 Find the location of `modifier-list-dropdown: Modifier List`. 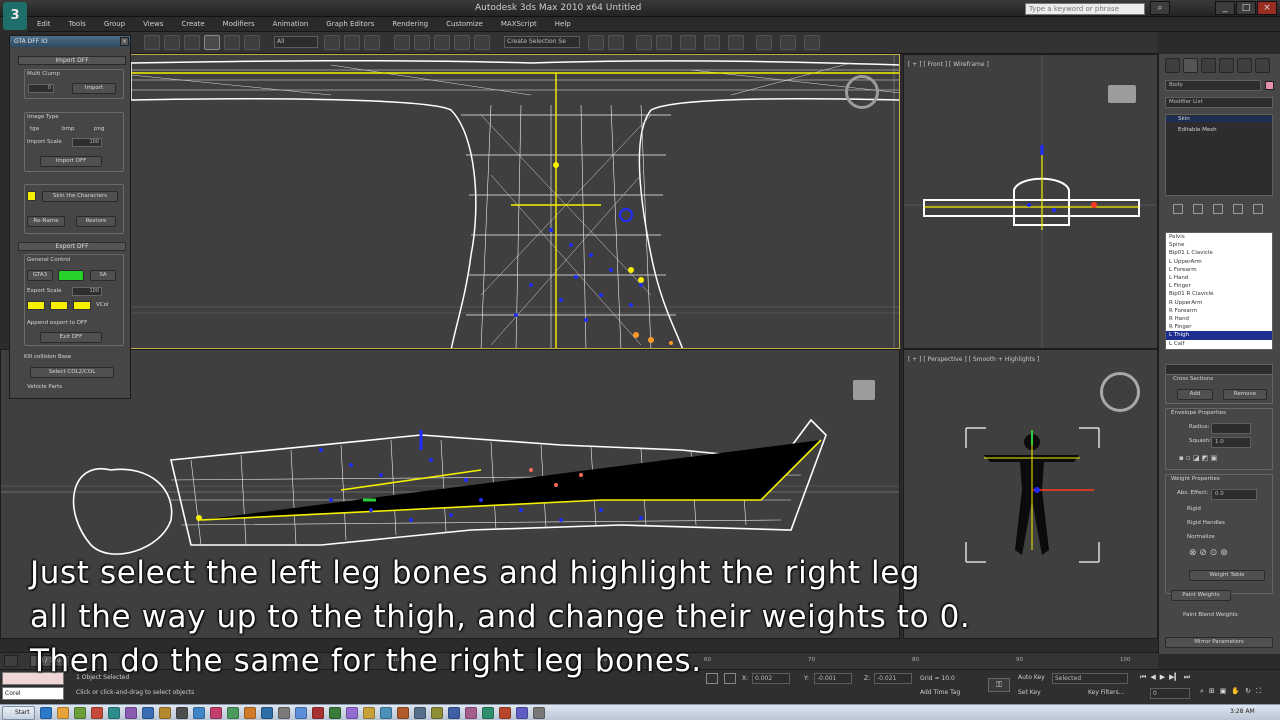

modifier-list-dropdown: Modifier List is located at coordinates (1219, 102).